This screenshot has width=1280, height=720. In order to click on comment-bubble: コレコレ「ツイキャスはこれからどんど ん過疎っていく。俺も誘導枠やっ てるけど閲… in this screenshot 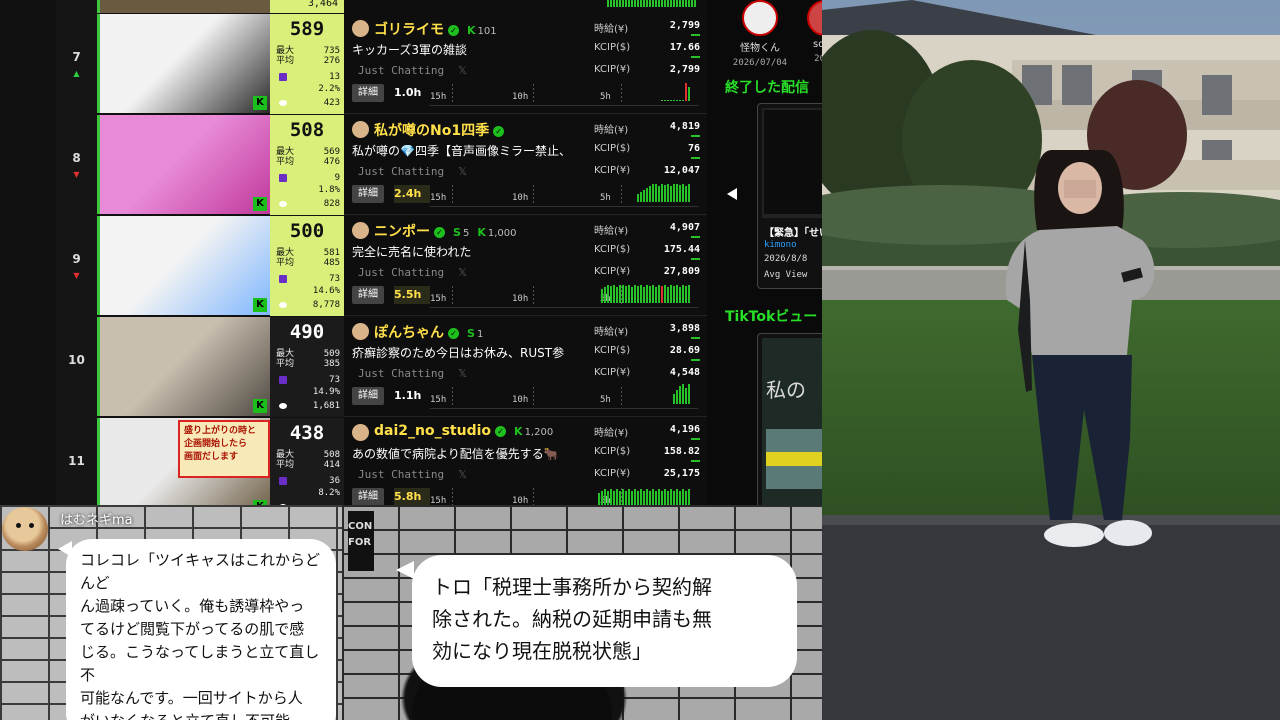, I will do `click(201, 629)`.